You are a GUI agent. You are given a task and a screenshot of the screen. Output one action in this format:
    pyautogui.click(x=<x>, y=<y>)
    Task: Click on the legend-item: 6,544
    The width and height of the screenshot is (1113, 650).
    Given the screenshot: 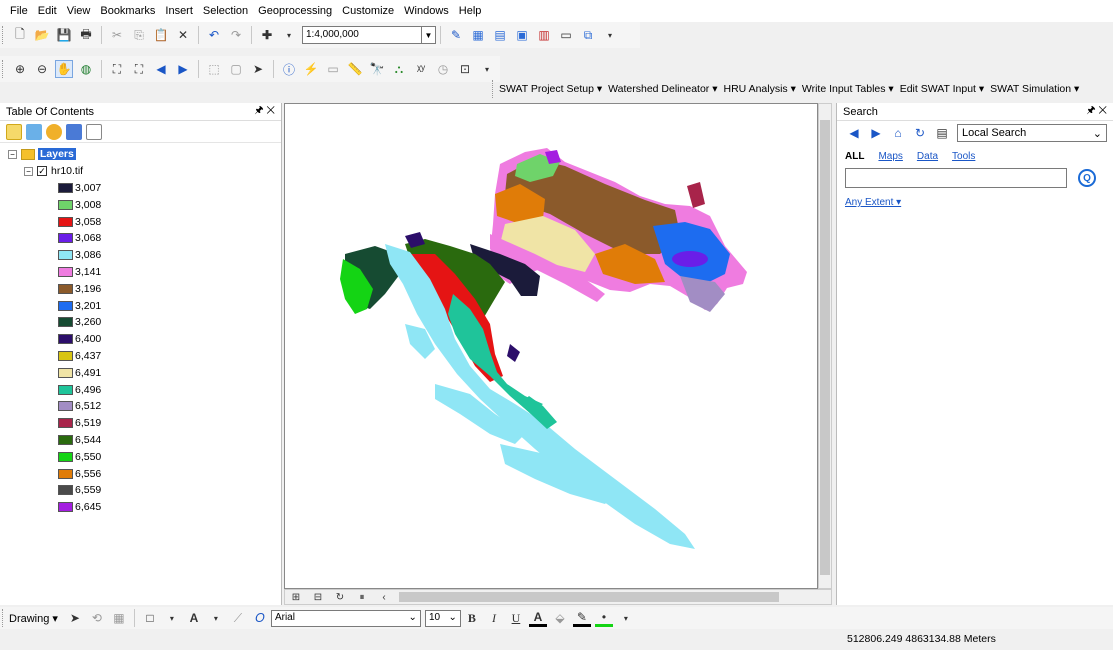 What is the action you would take?
    pyautogui.click(x=169, y=440)
    